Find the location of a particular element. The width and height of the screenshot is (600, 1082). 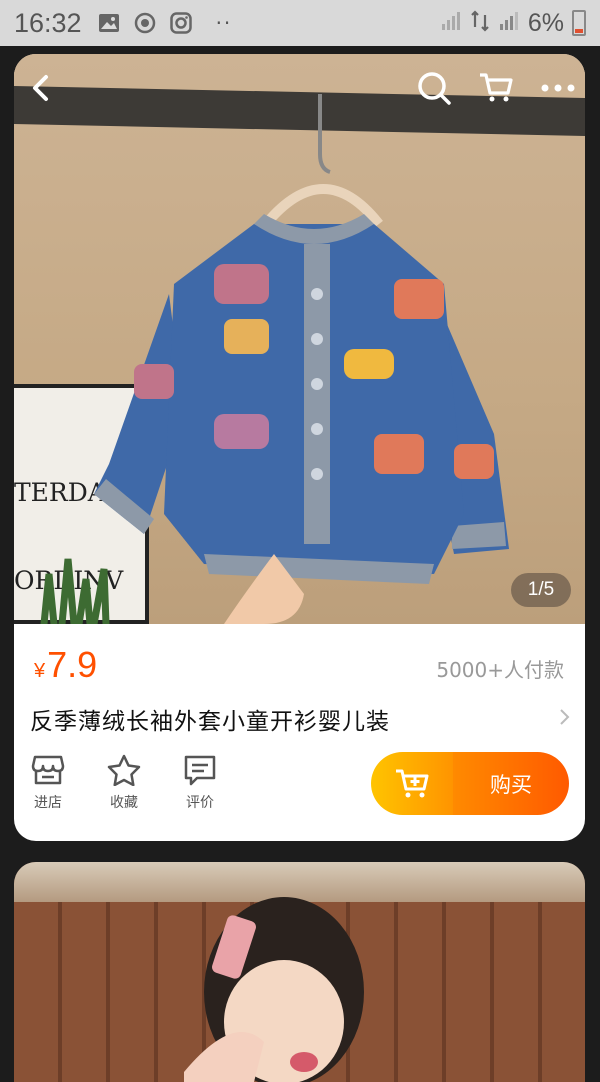

search-button is located at coordinates (434, 88).